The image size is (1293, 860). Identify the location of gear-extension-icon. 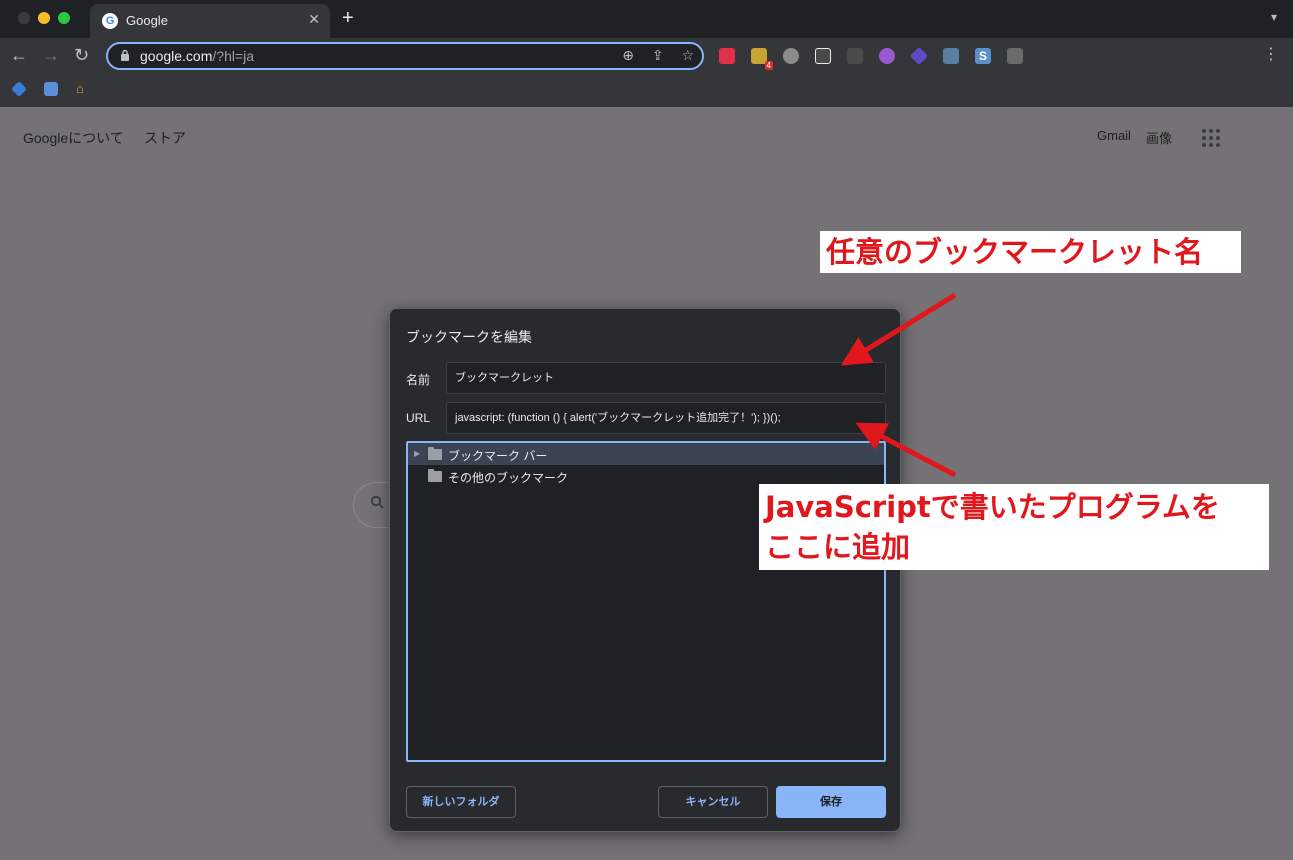
(791, 56).